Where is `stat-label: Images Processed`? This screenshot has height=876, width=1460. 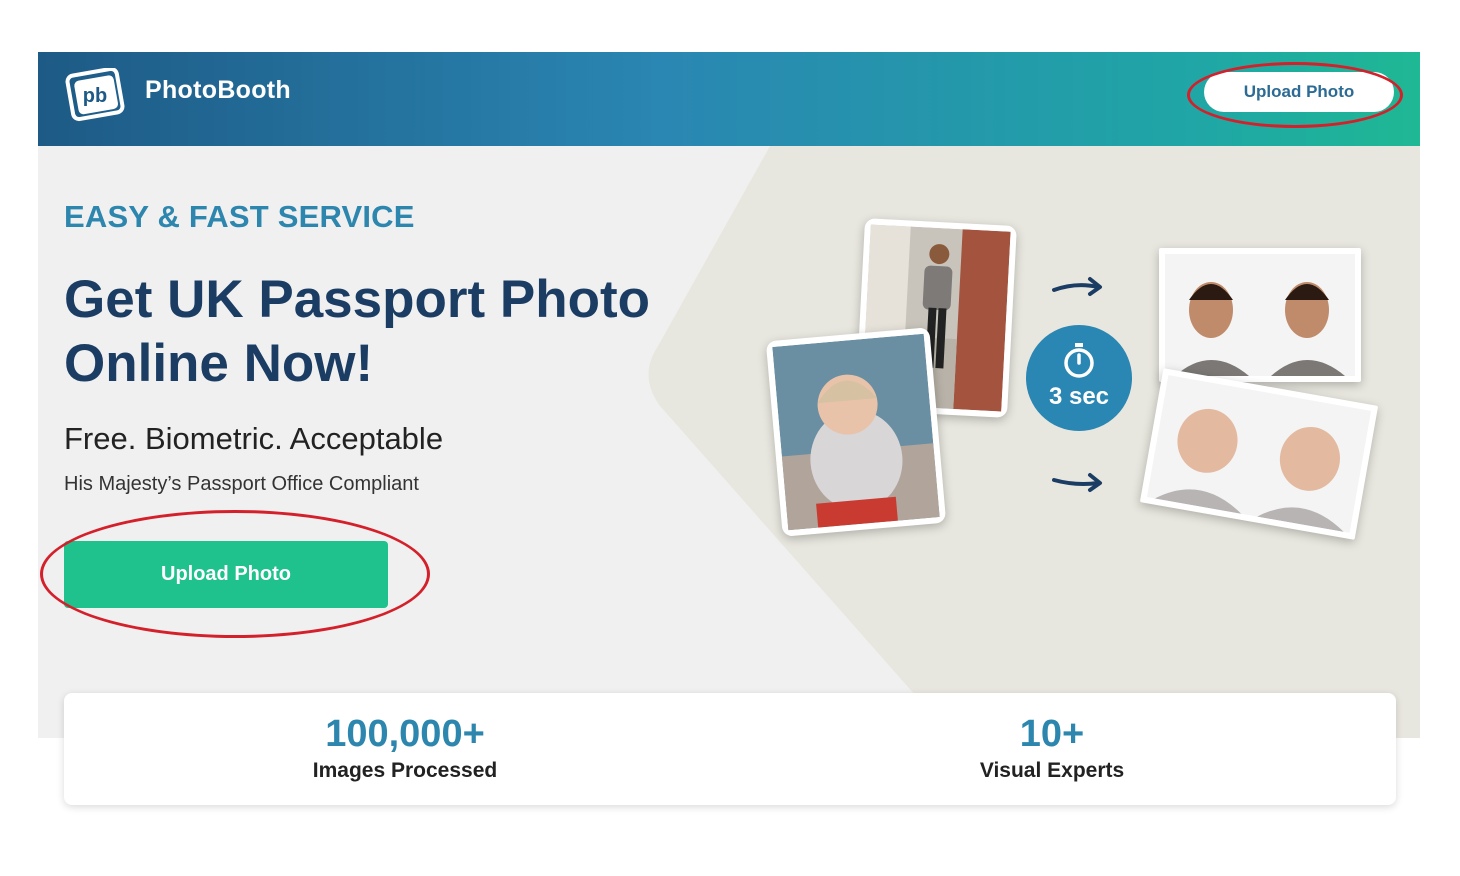
stat-label: Images Processed is located at coordinates (405, 770).